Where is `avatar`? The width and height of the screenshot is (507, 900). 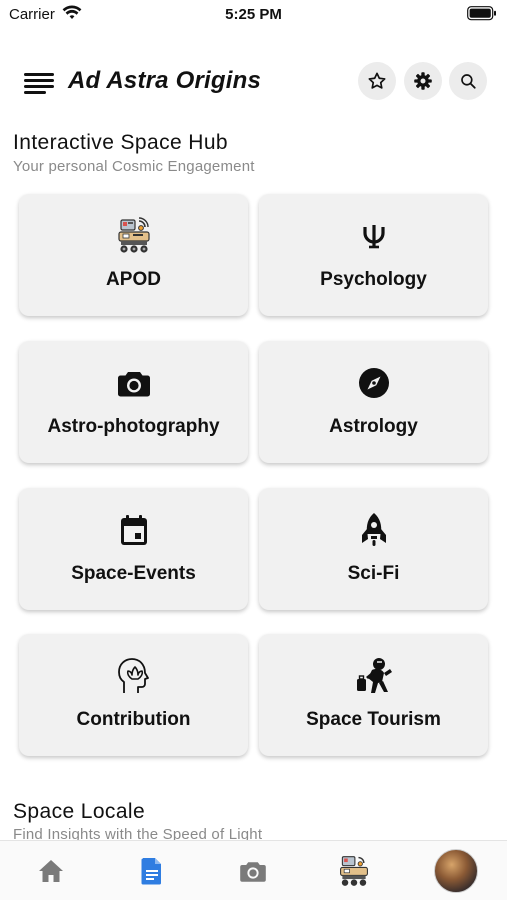
avatar is located at coordinates (456, 871).